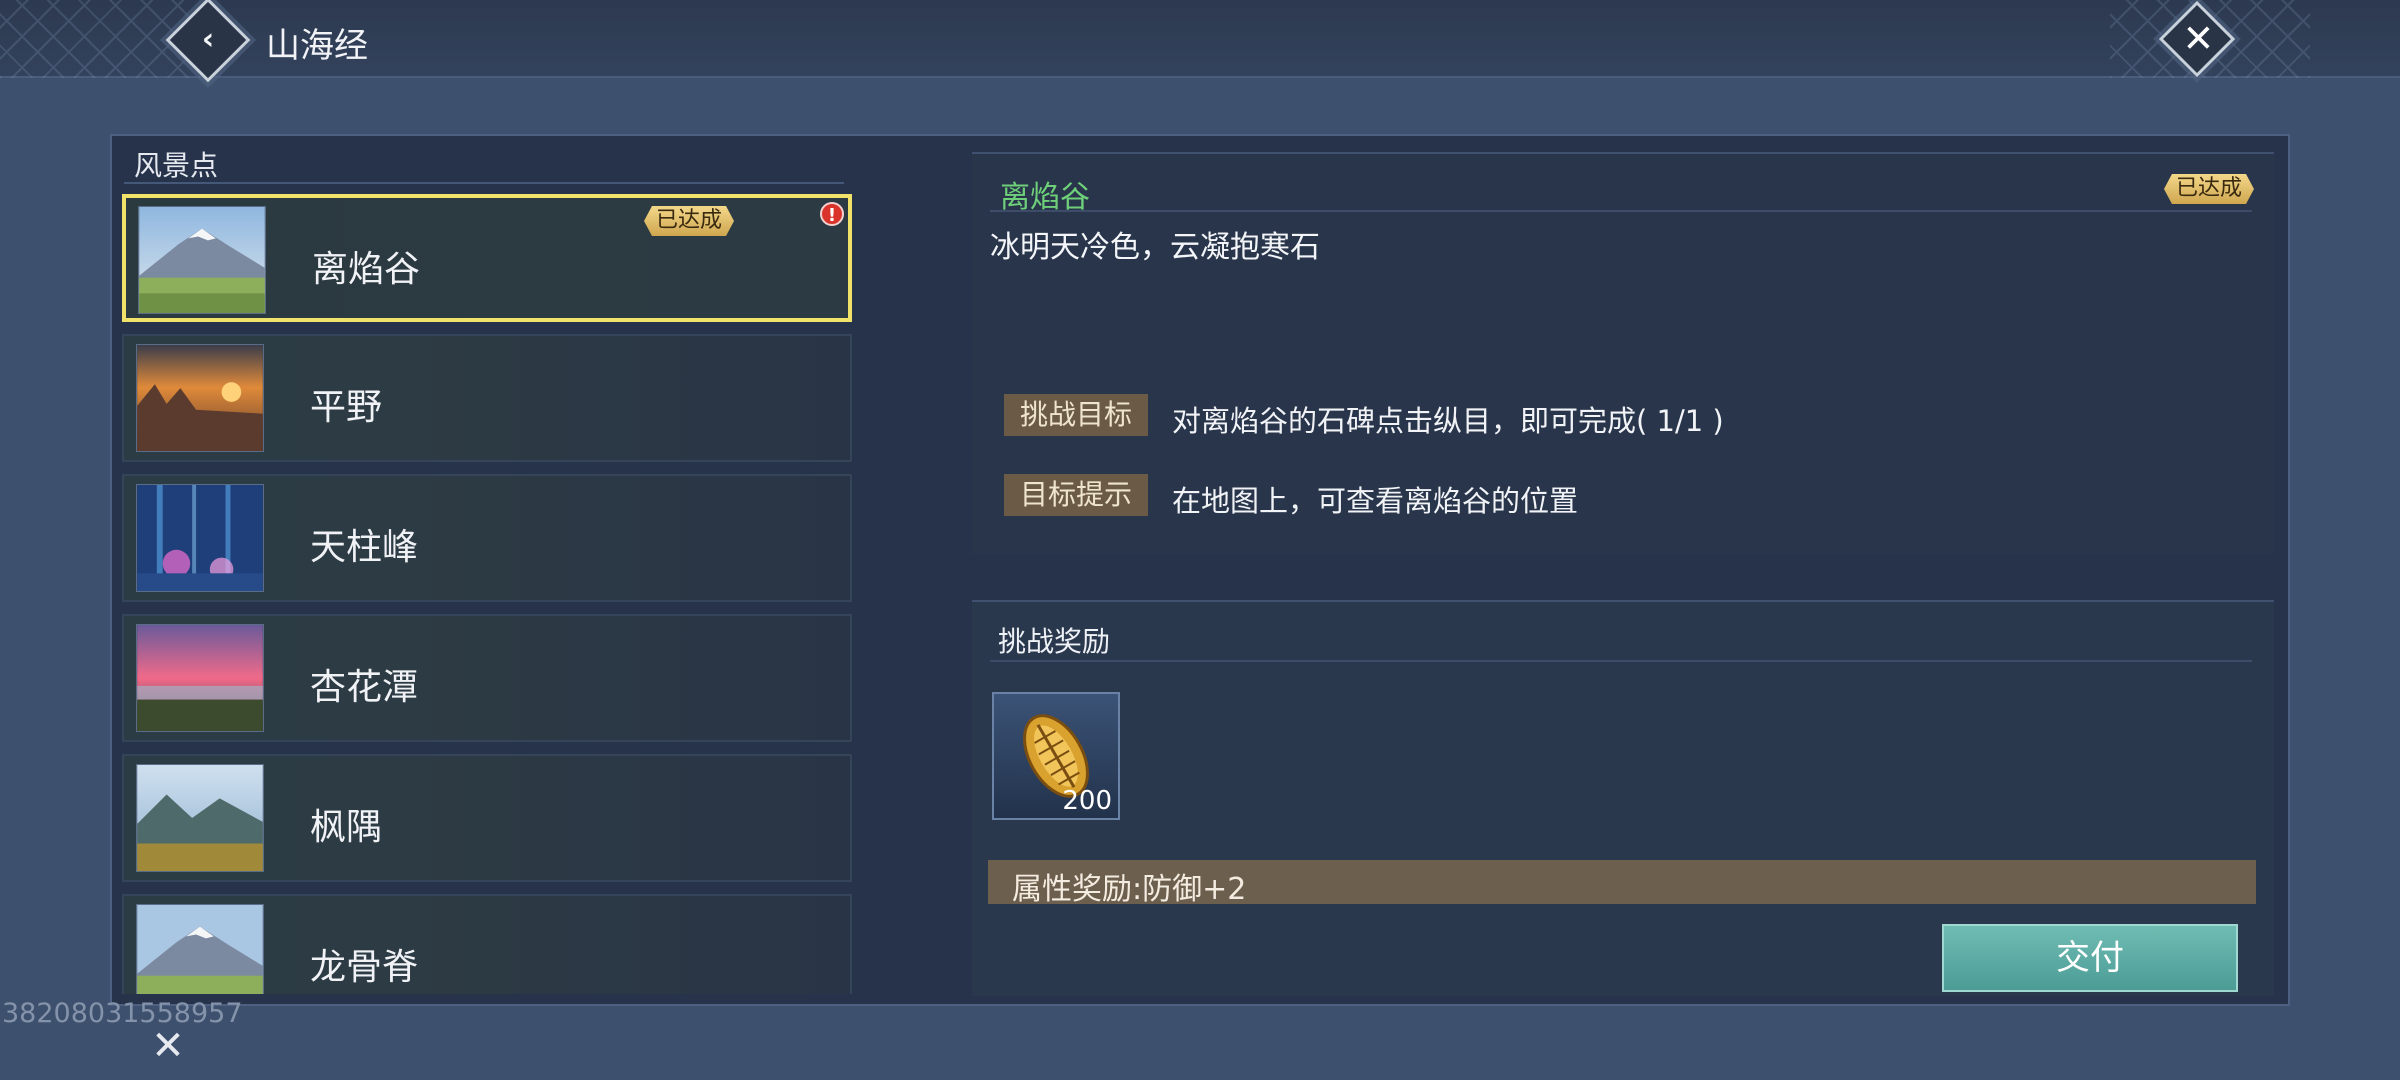 This screenshot has height=1080, width=2400. What do you see at coordinates (346, 407) in the screenshot?
I see `spot-name: 平野` at bounding box center [346, 407].